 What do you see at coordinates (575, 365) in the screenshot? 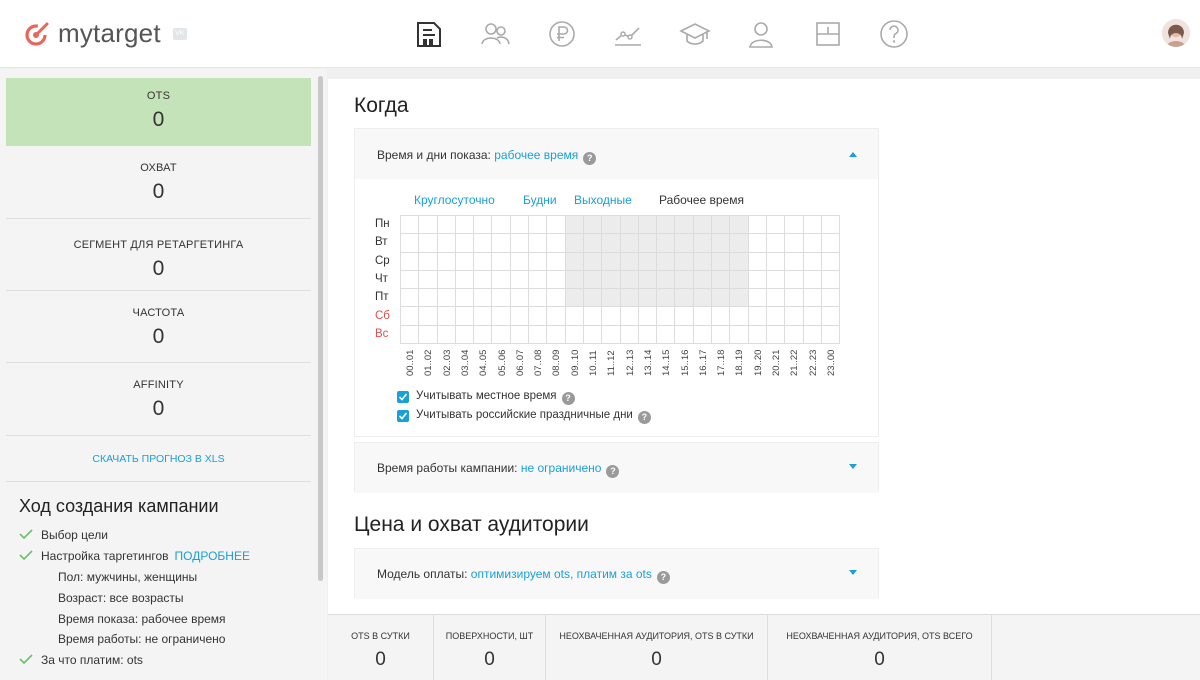
I see `hour-label: 09..10` at bounding box center [575, 365].